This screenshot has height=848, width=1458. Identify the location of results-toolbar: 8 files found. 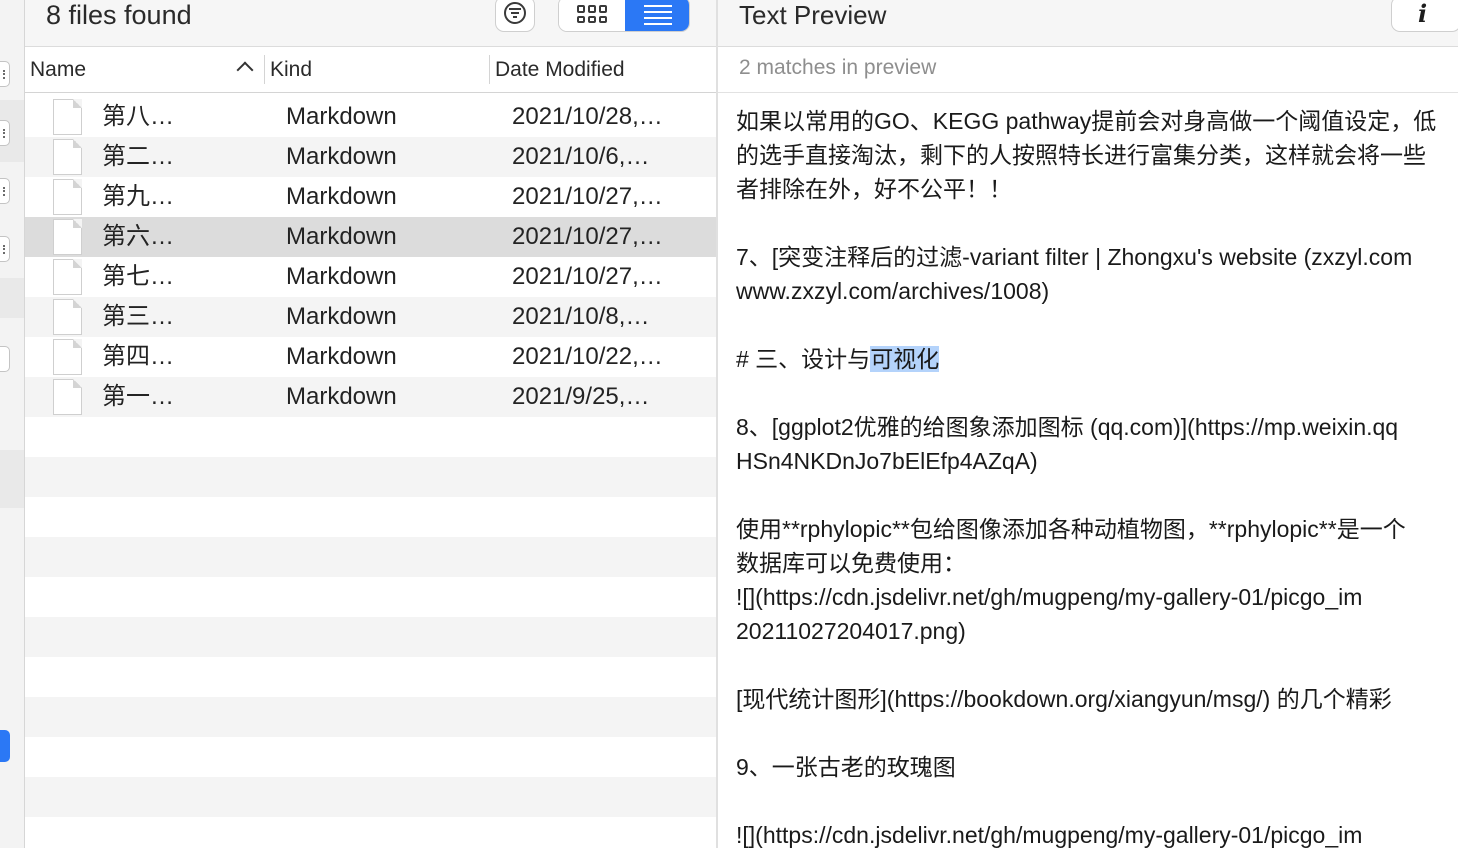
(371, 23).